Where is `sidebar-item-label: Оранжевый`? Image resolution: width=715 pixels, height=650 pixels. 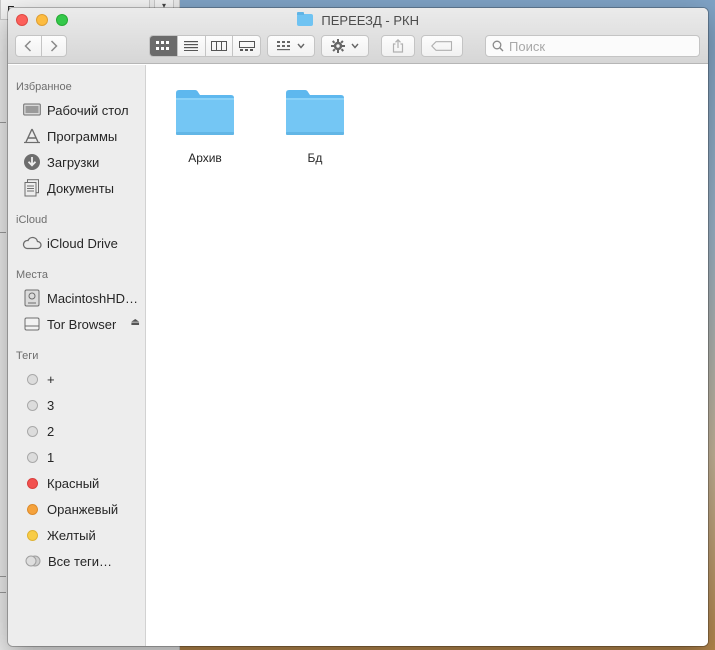
sidebar-item-label: Оранжевый is located at coordinates (83, 509).